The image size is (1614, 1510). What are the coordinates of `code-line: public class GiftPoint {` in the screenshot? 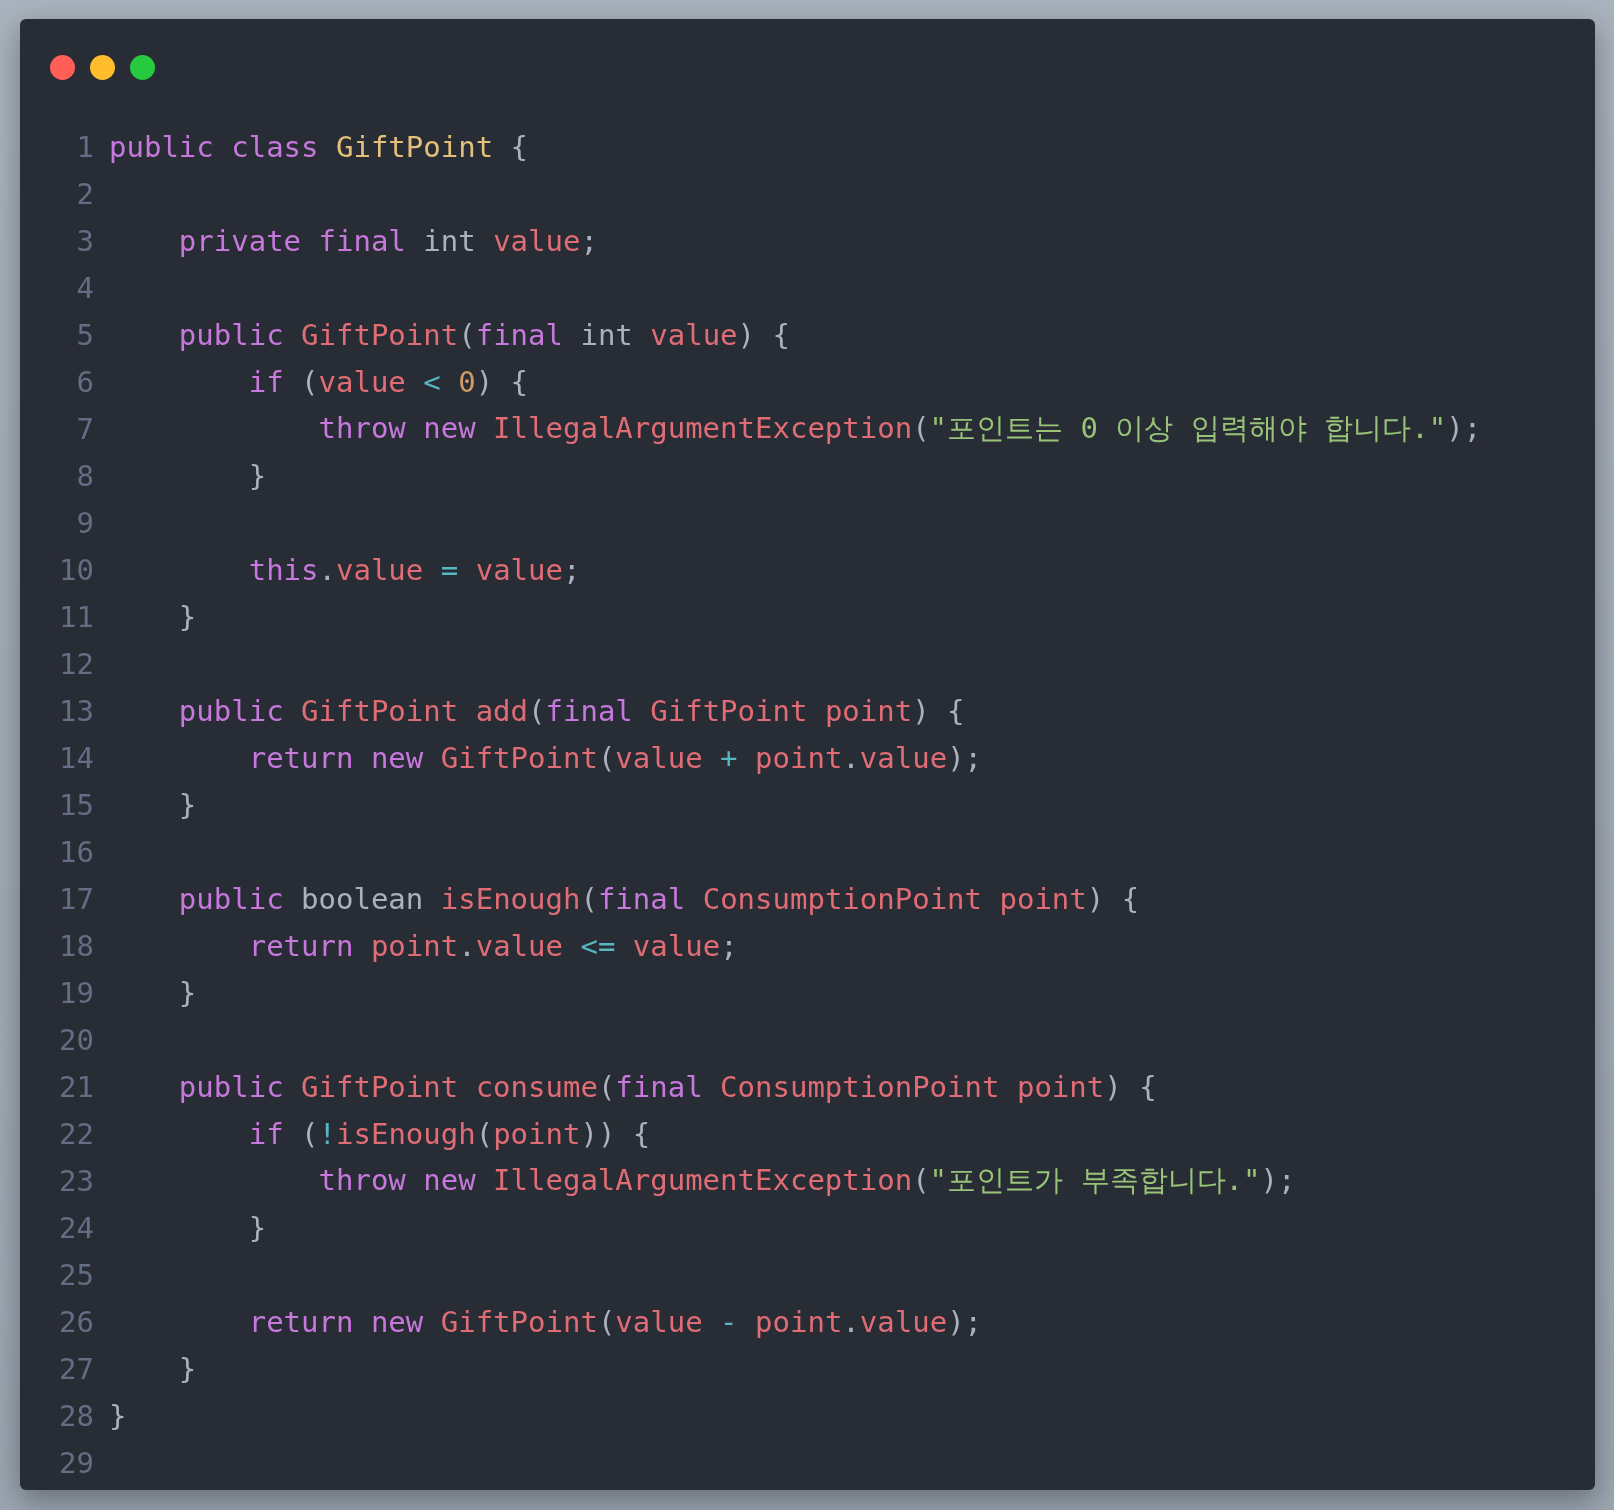 It's located at (319, 146).